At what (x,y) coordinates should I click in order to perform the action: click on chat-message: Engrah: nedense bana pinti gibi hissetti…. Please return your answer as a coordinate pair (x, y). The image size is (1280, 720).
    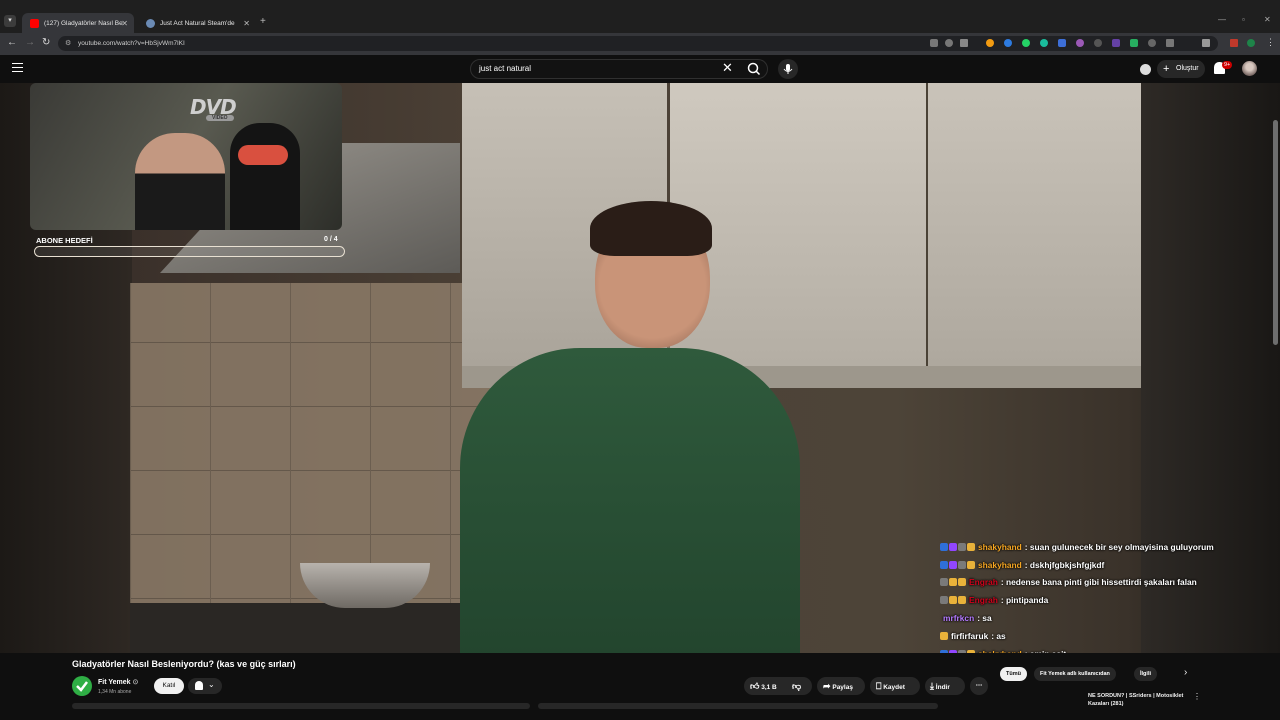
    Looking at the image, I should click on (1105, 583).